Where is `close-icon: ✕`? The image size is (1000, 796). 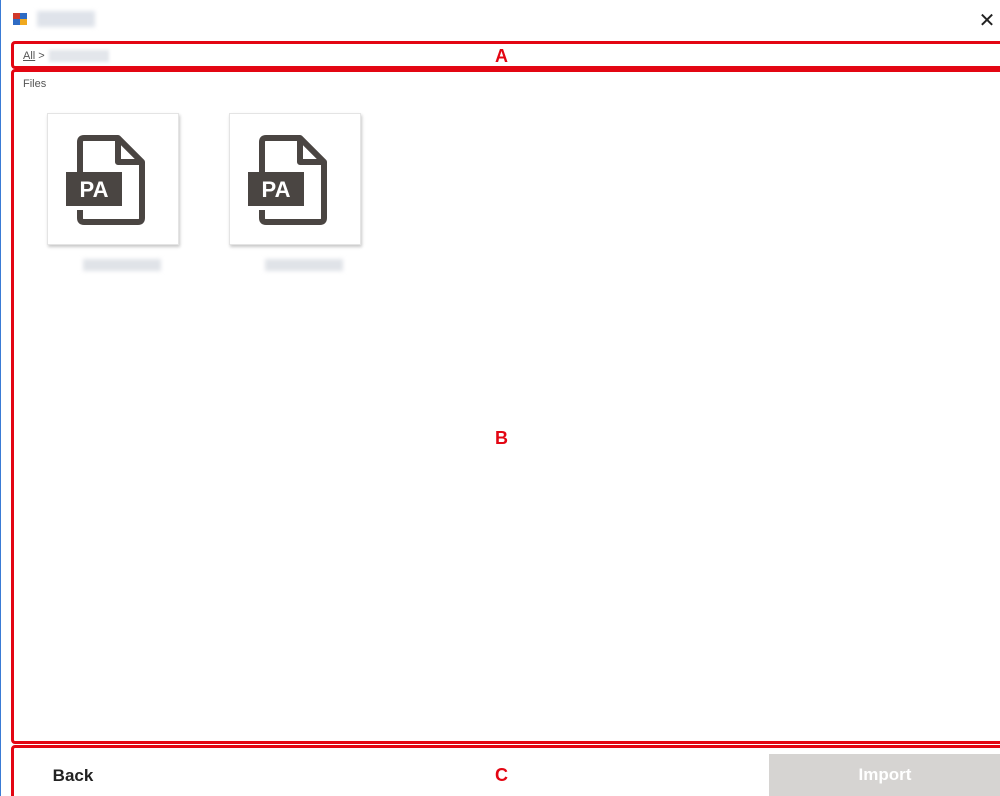
close-icon: ✕ is located at coordinates (987, 21).